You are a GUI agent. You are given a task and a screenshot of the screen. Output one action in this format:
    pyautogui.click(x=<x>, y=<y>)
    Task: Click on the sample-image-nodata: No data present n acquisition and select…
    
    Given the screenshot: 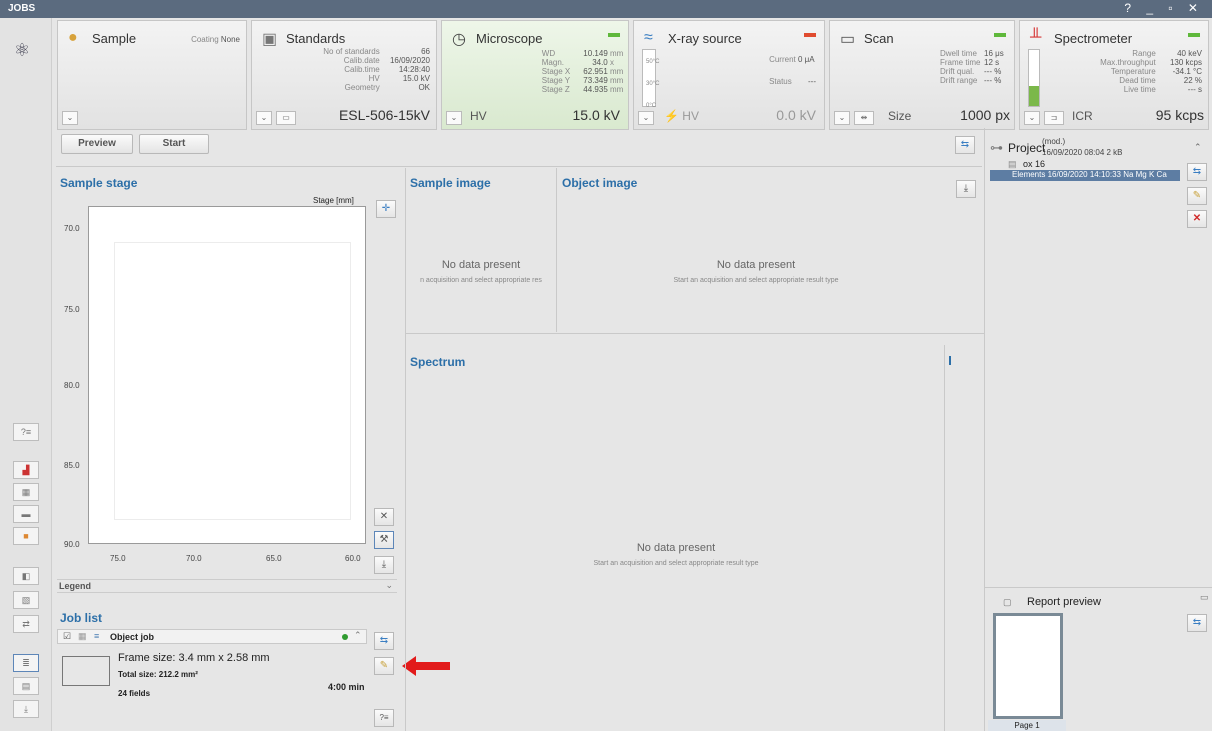 What is the action you would take?
    pyautogui.click(x=481, y=271)
    